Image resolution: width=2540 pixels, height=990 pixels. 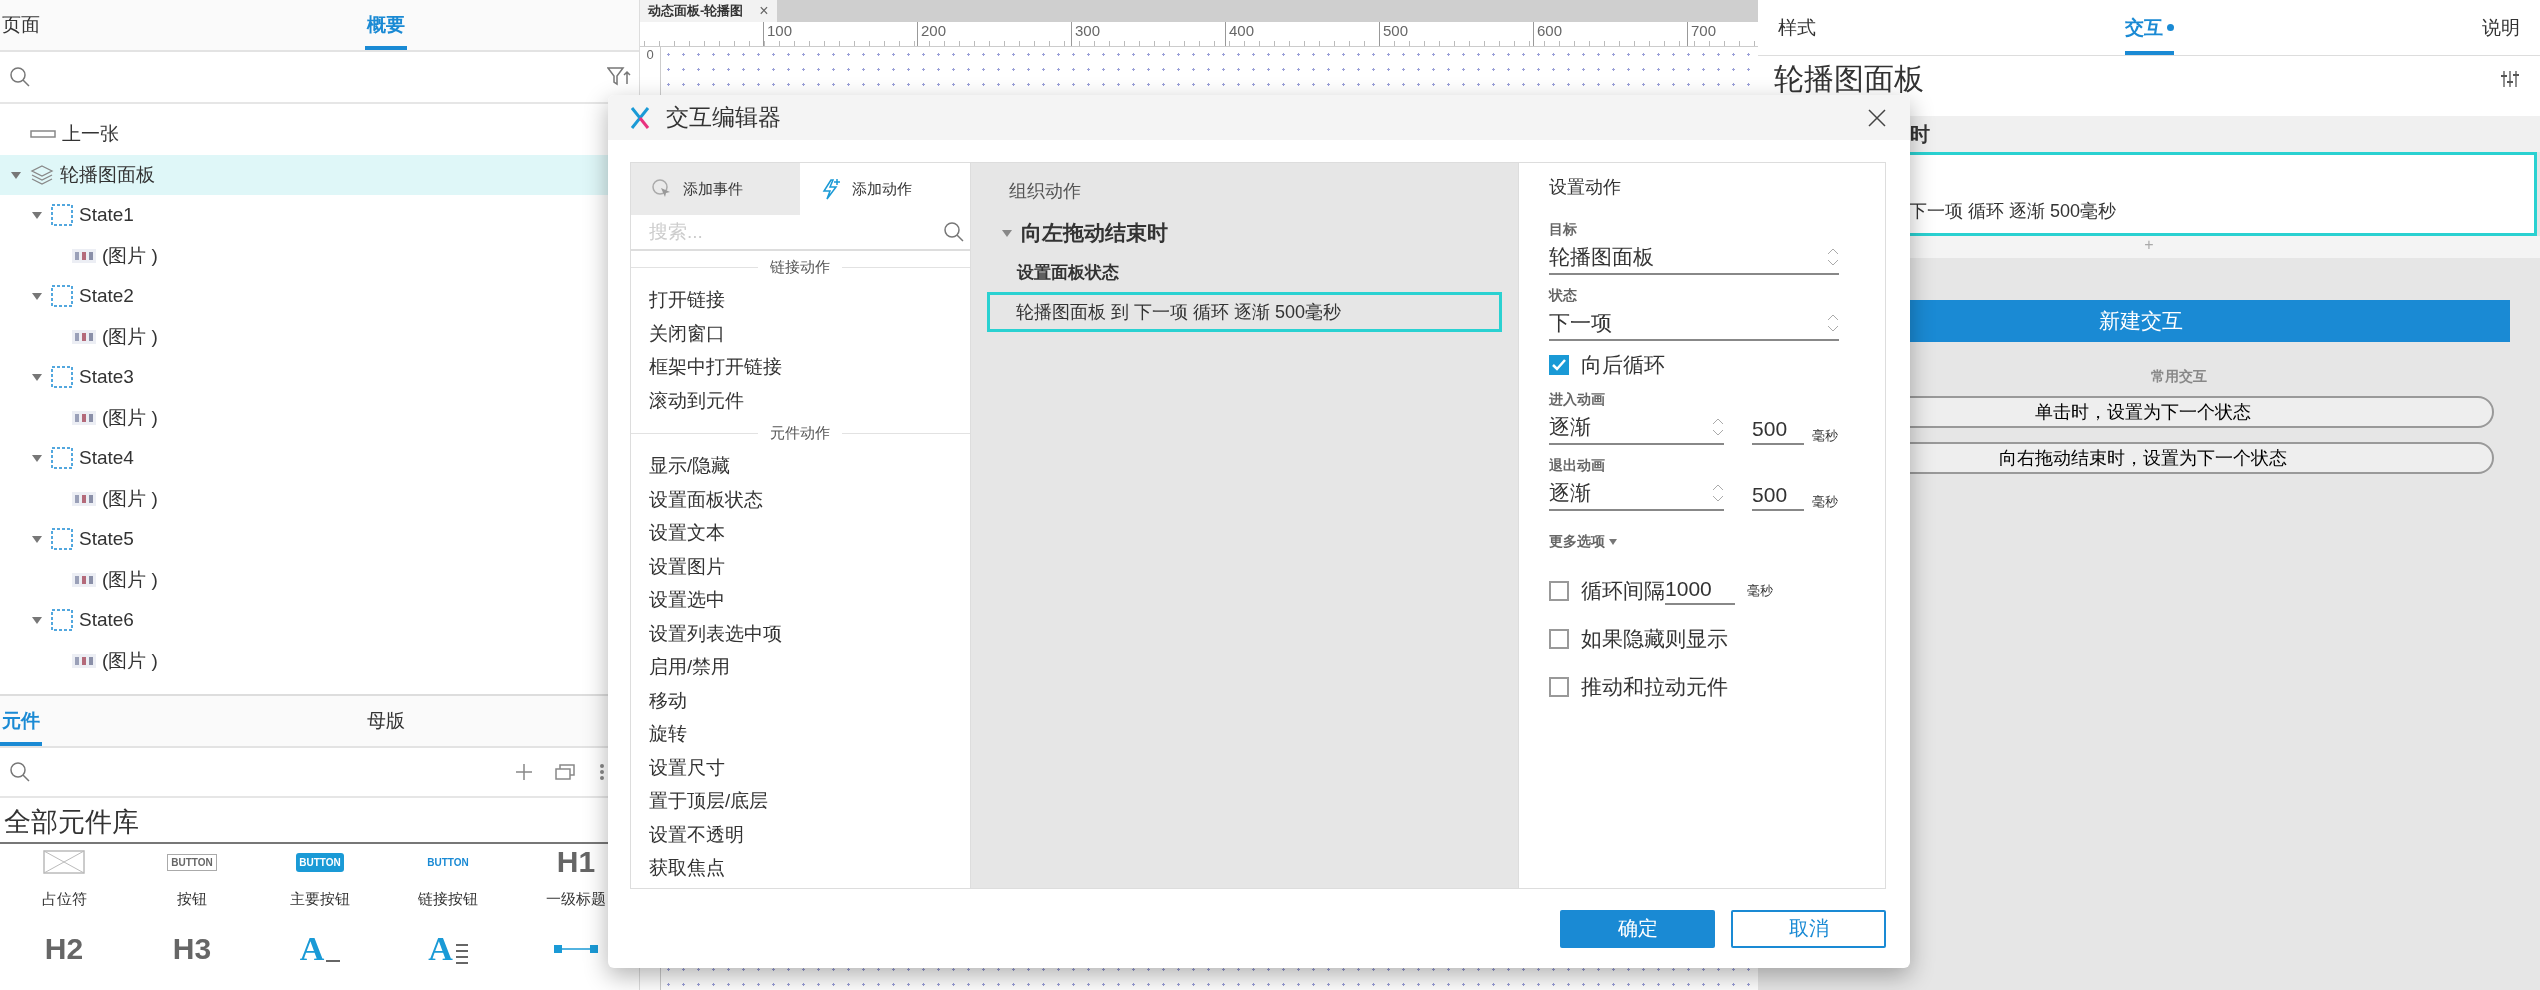 I want to click on widget-label: 按钮, so click(x=192, y=899).